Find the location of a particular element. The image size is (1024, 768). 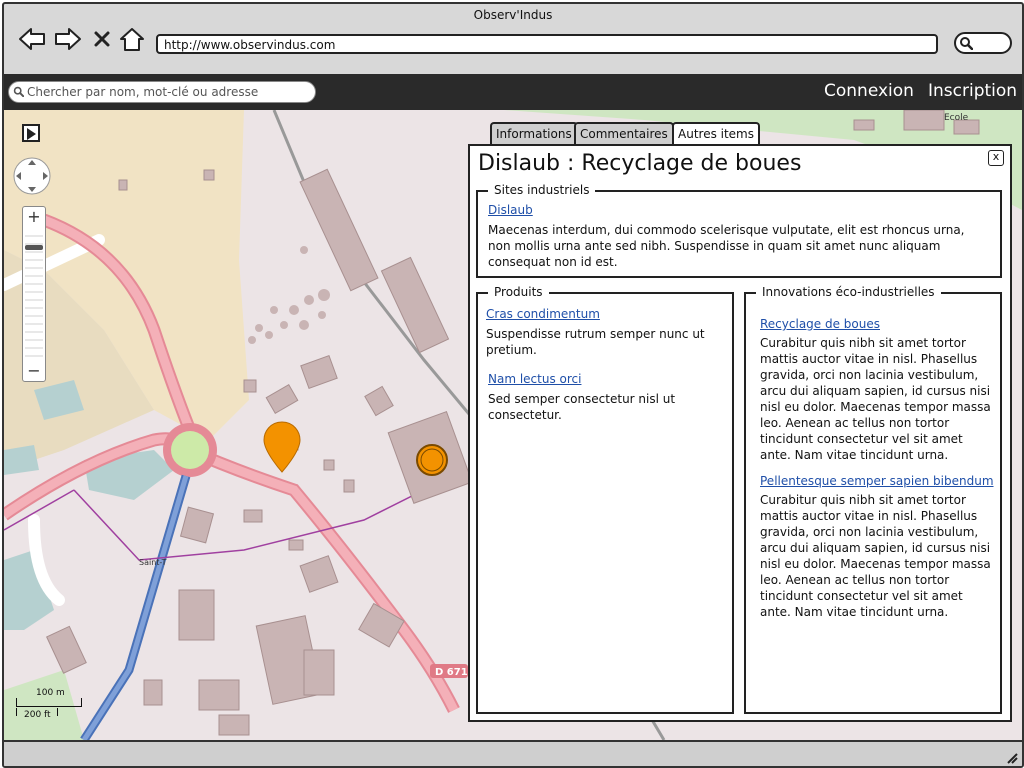

address-search-input: Chercher par nom, mot-clé ou adresse is located at coordinates (162, 92).